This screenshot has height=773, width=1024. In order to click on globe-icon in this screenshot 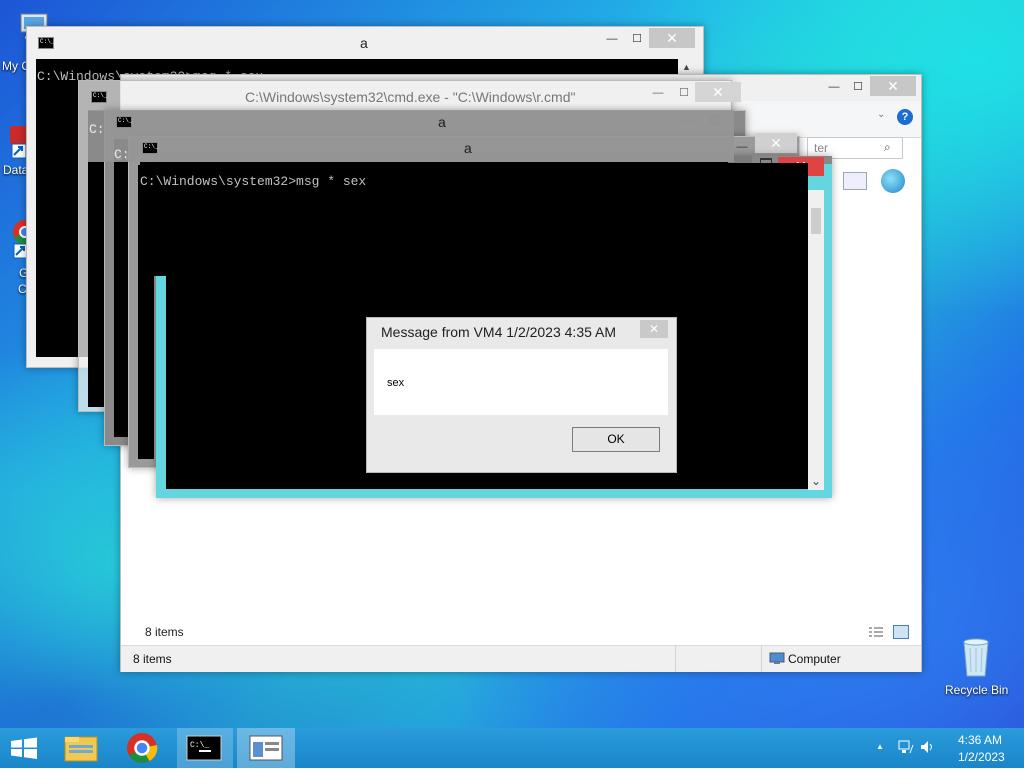, I will do `click(893, 181)`.